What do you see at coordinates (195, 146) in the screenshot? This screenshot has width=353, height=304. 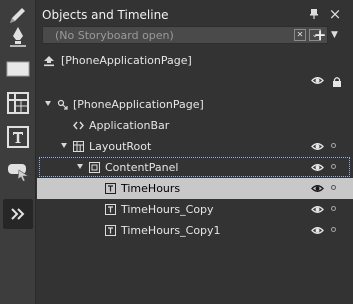 I see `tree-item-layoutroot: LayoutRoot` at bounding box center [195, 146].